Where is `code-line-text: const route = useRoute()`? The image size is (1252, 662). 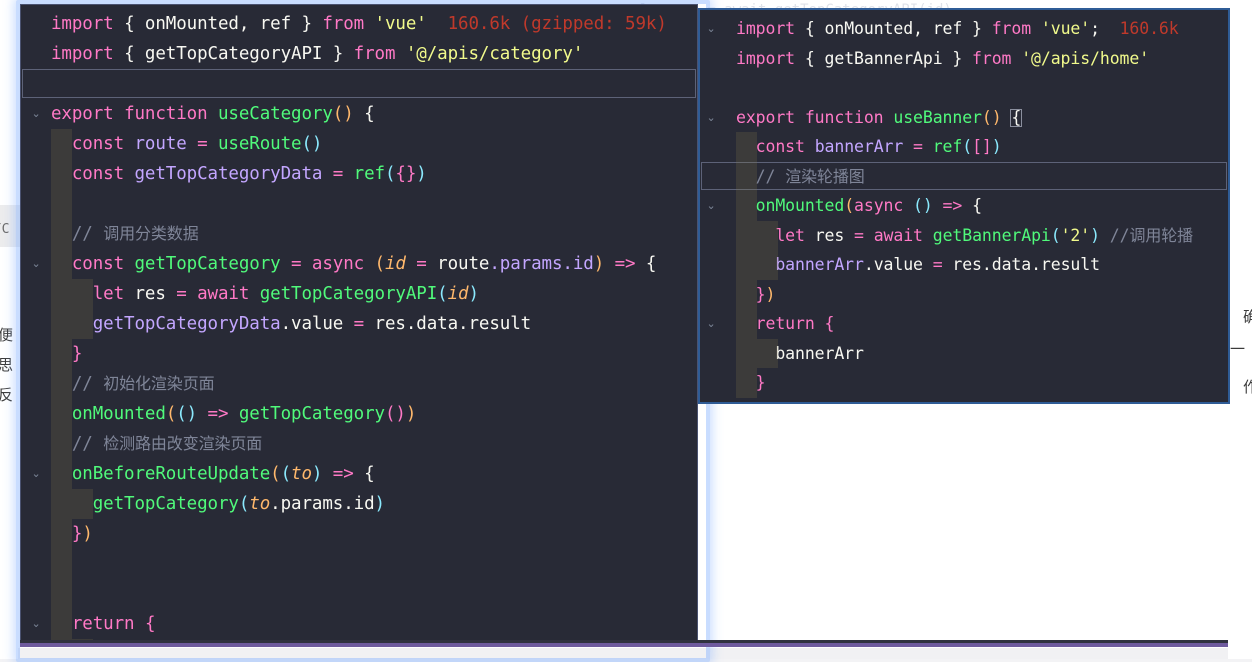 code-line-text: const route = useRoute() is located at coordinates (187, 144).